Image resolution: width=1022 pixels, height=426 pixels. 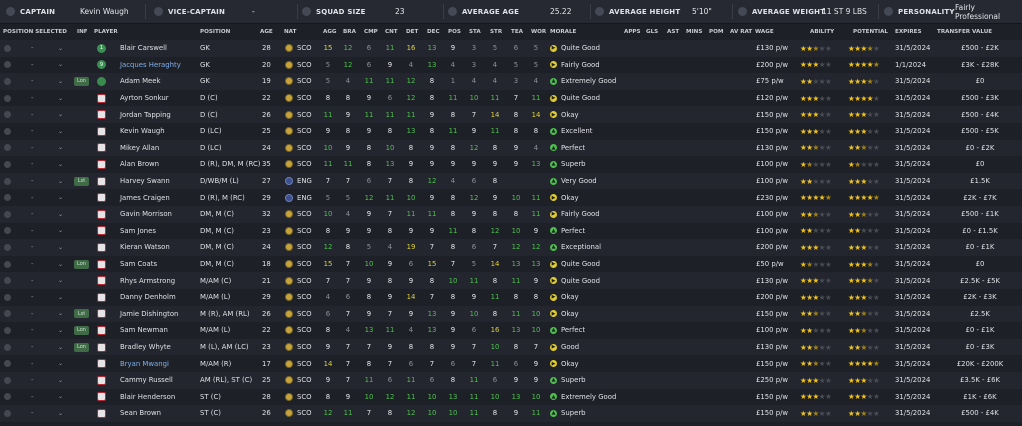 What do you see at coordinates (741, 32) in the screenshot?
I see `col-av-rat: AV RAT` at bounding box center [741, 32].